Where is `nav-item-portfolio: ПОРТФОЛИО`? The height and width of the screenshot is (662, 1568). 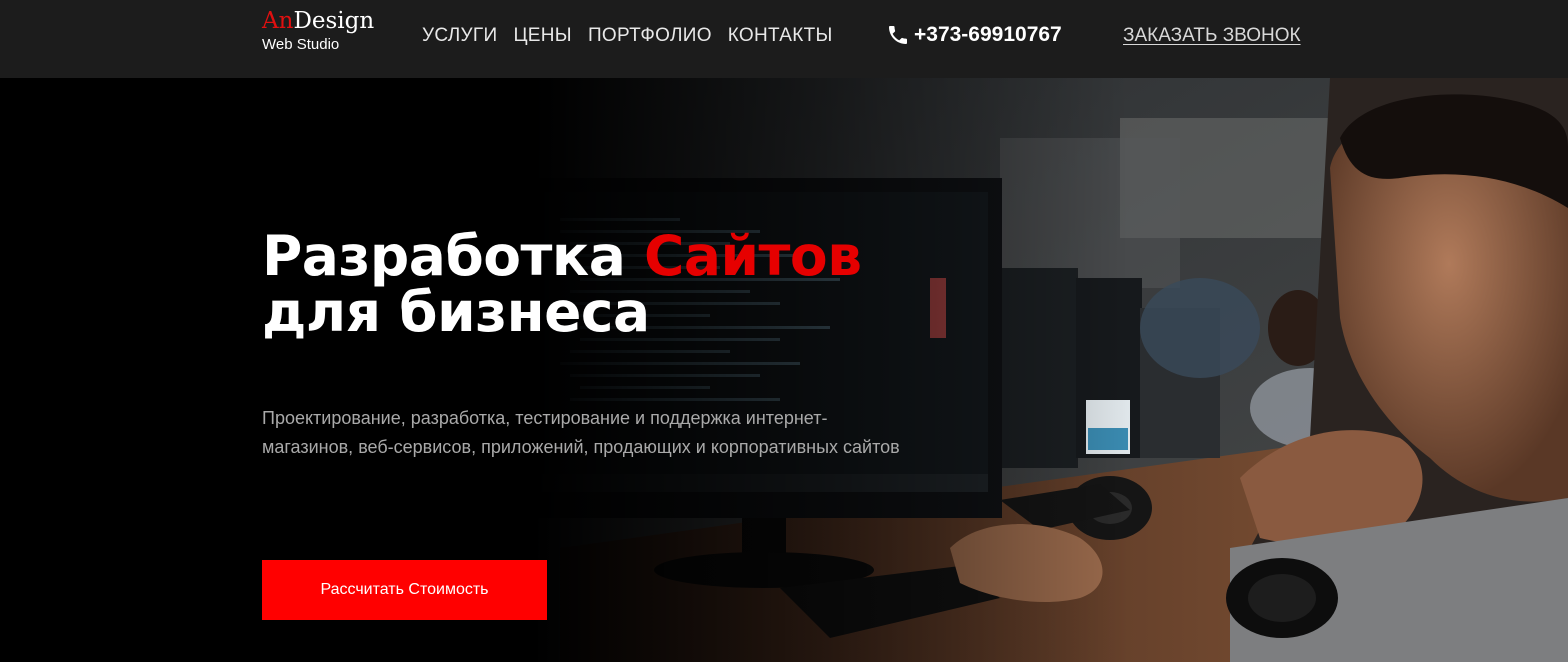 nav-item-portfolio: ПОРТФОЛИО is located at coordinates (650, 36).